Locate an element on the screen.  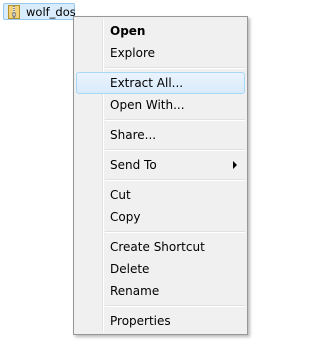
menu-item-properties-label: Properties is located at coordinates (140, 321).